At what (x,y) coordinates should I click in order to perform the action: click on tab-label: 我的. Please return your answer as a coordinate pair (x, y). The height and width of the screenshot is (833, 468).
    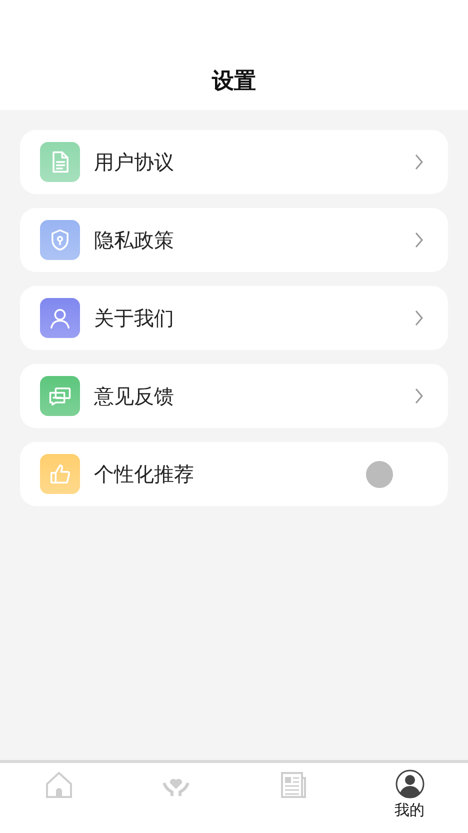
    Looking at the image, I should click on (409, 810).